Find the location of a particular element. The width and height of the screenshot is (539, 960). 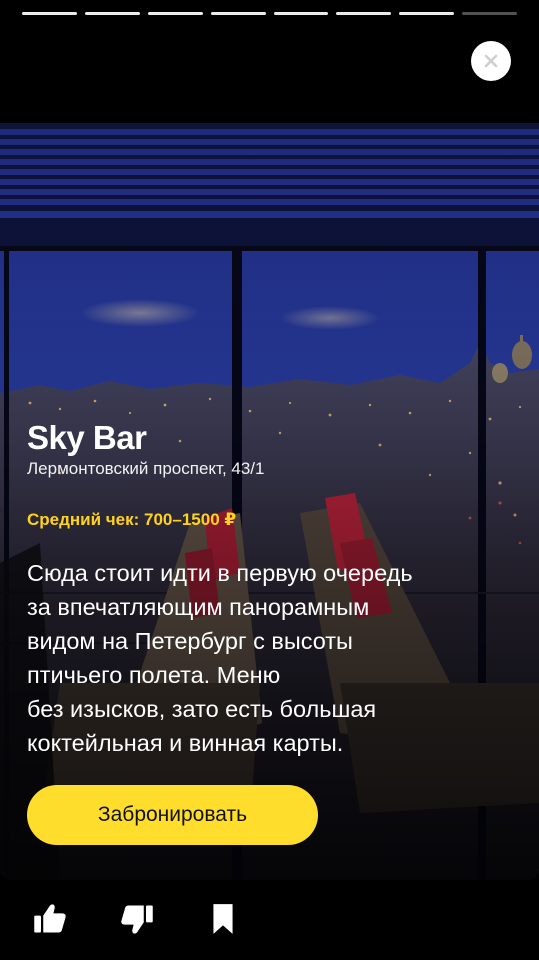

thumbs-up-icon is located at coordinates (50, 918).